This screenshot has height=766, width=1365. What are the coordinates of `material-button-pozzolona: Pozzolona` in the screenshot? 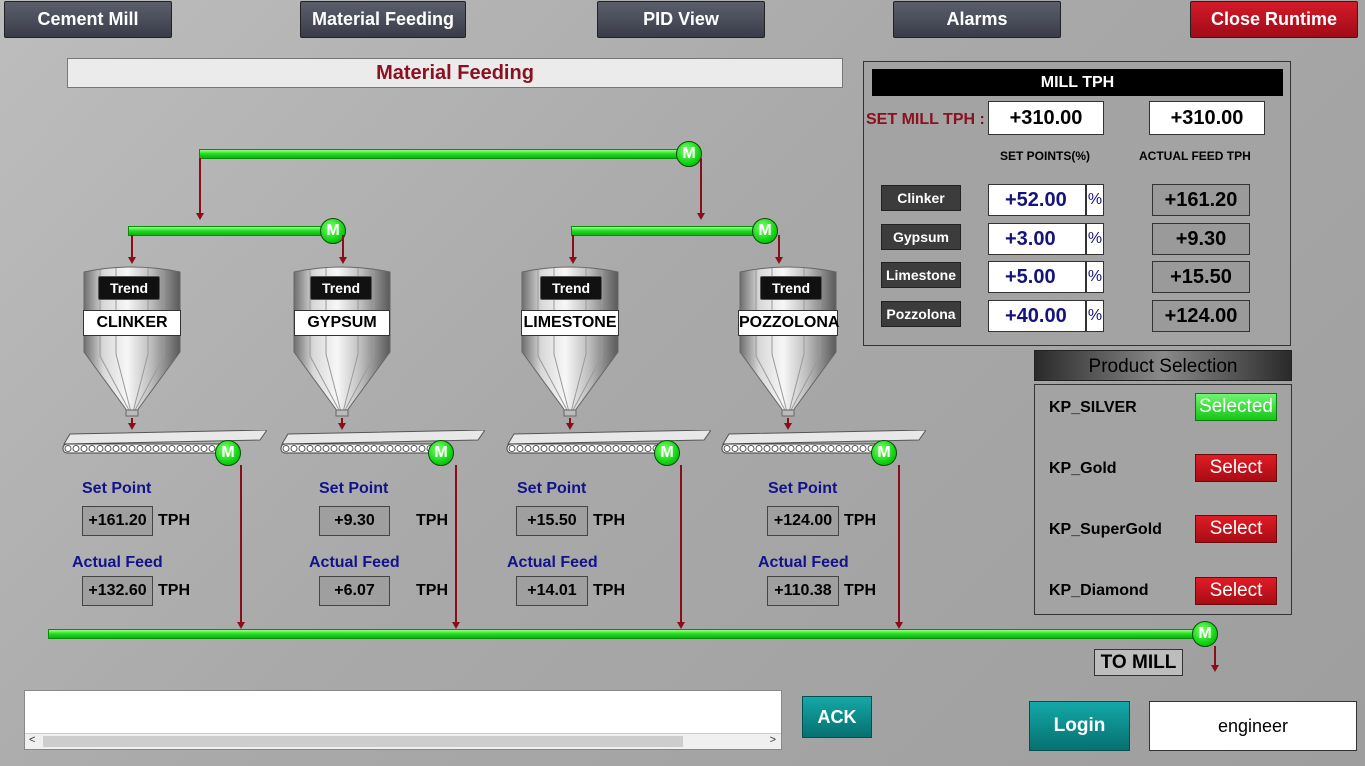 It's located at (921, 314).